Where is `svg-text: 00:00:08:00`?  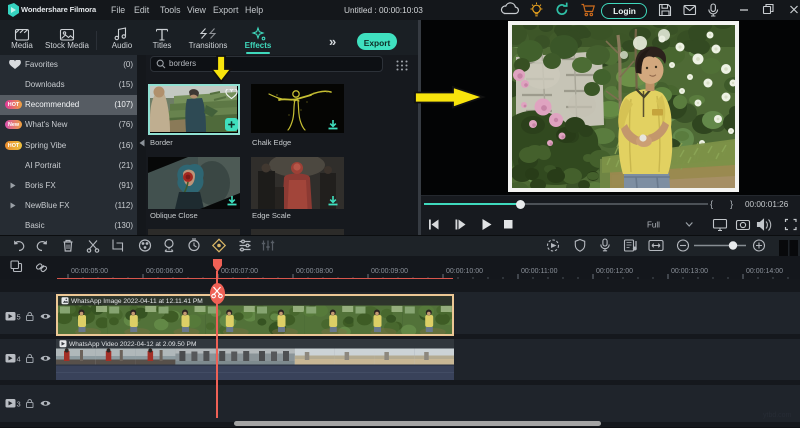 svg-text: 00:00:08:00 is located at coordinates (314, 271).